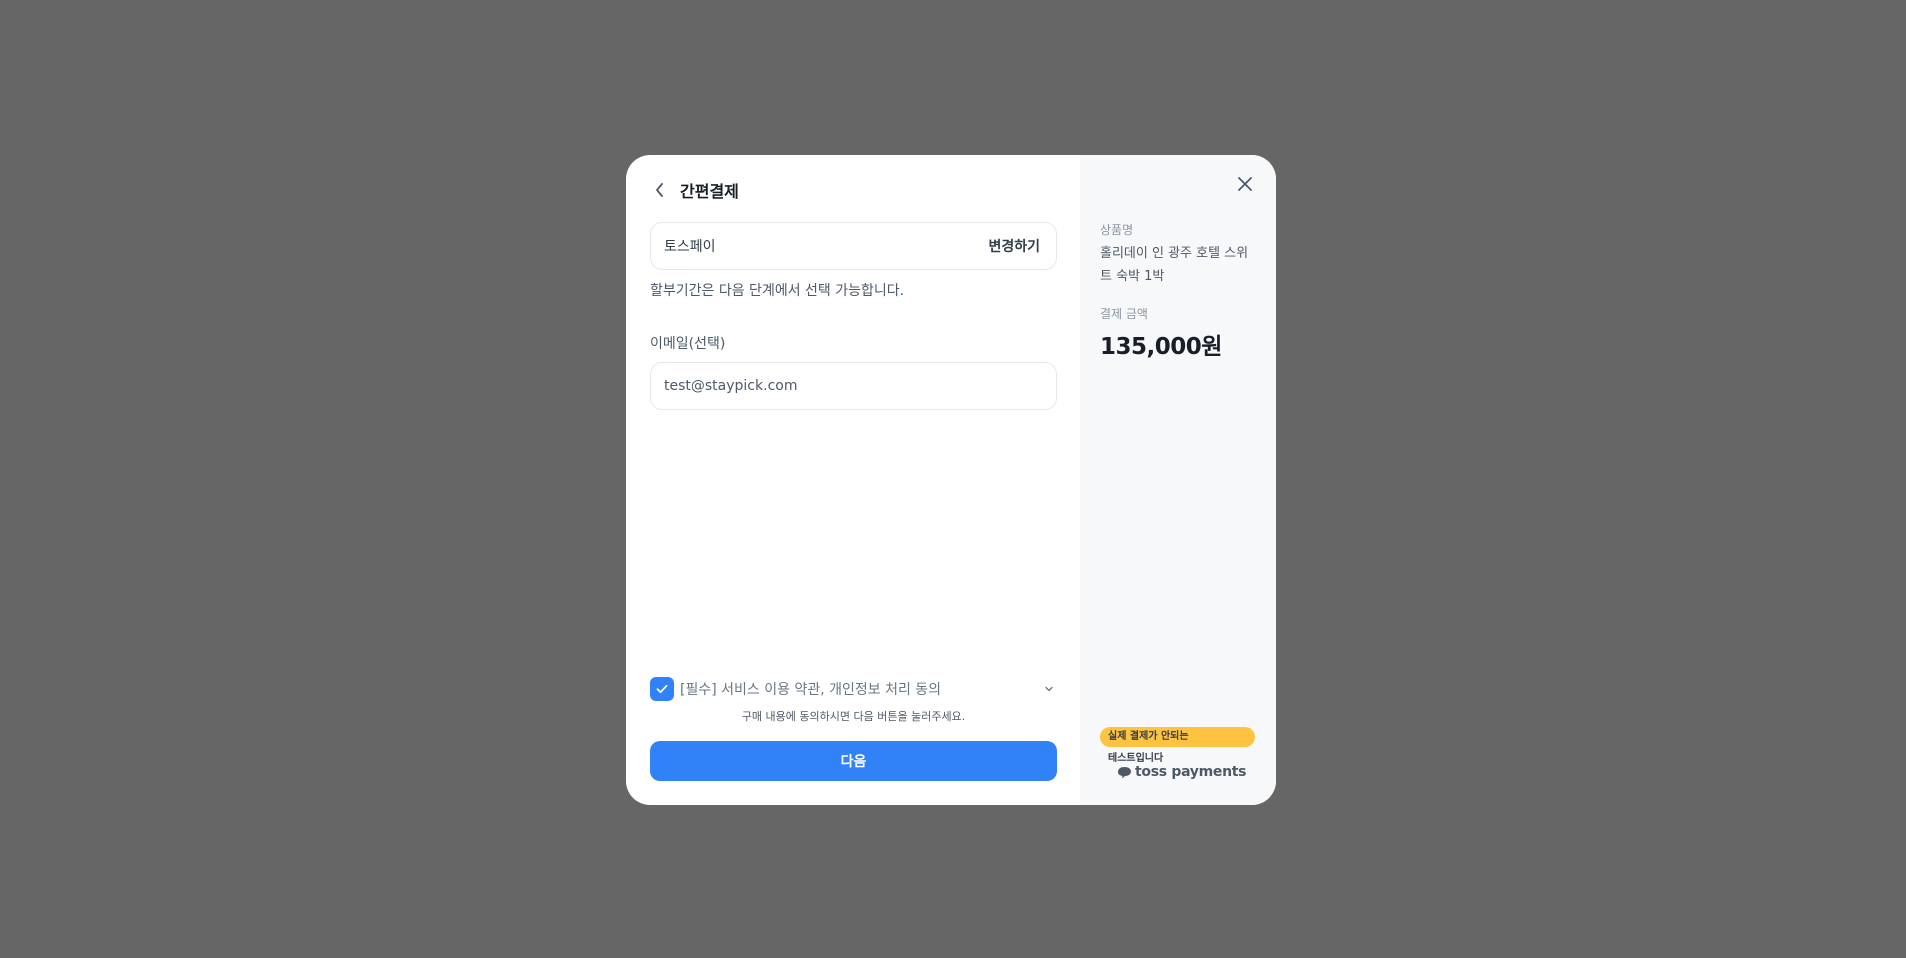 The height and width of the screenshot is (958, 1906). What do you see at coordinates (1014, 246) in the screenshot?
I see `change-method-button: 변경하기` at bounding box center [1014, 246].